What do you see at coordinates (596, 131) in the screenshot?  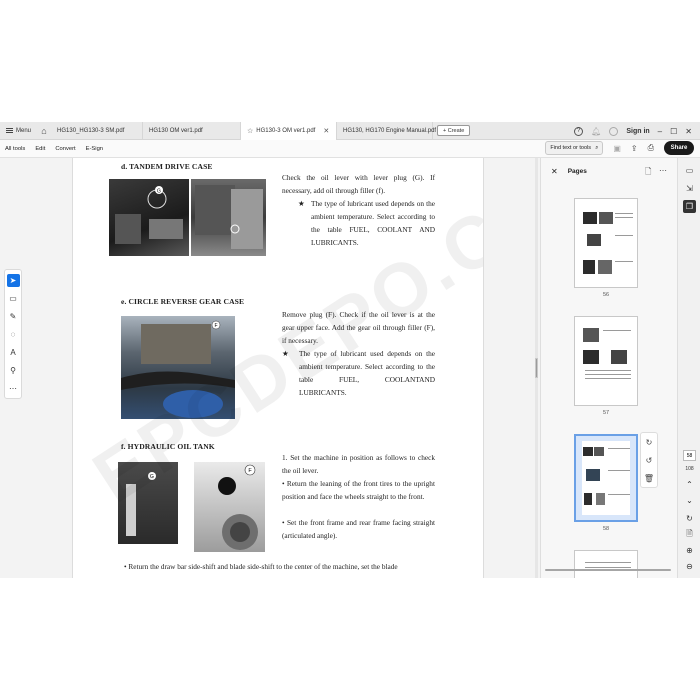 I see `notification-icon: 🔔︎` at bounding box center [596, 131].